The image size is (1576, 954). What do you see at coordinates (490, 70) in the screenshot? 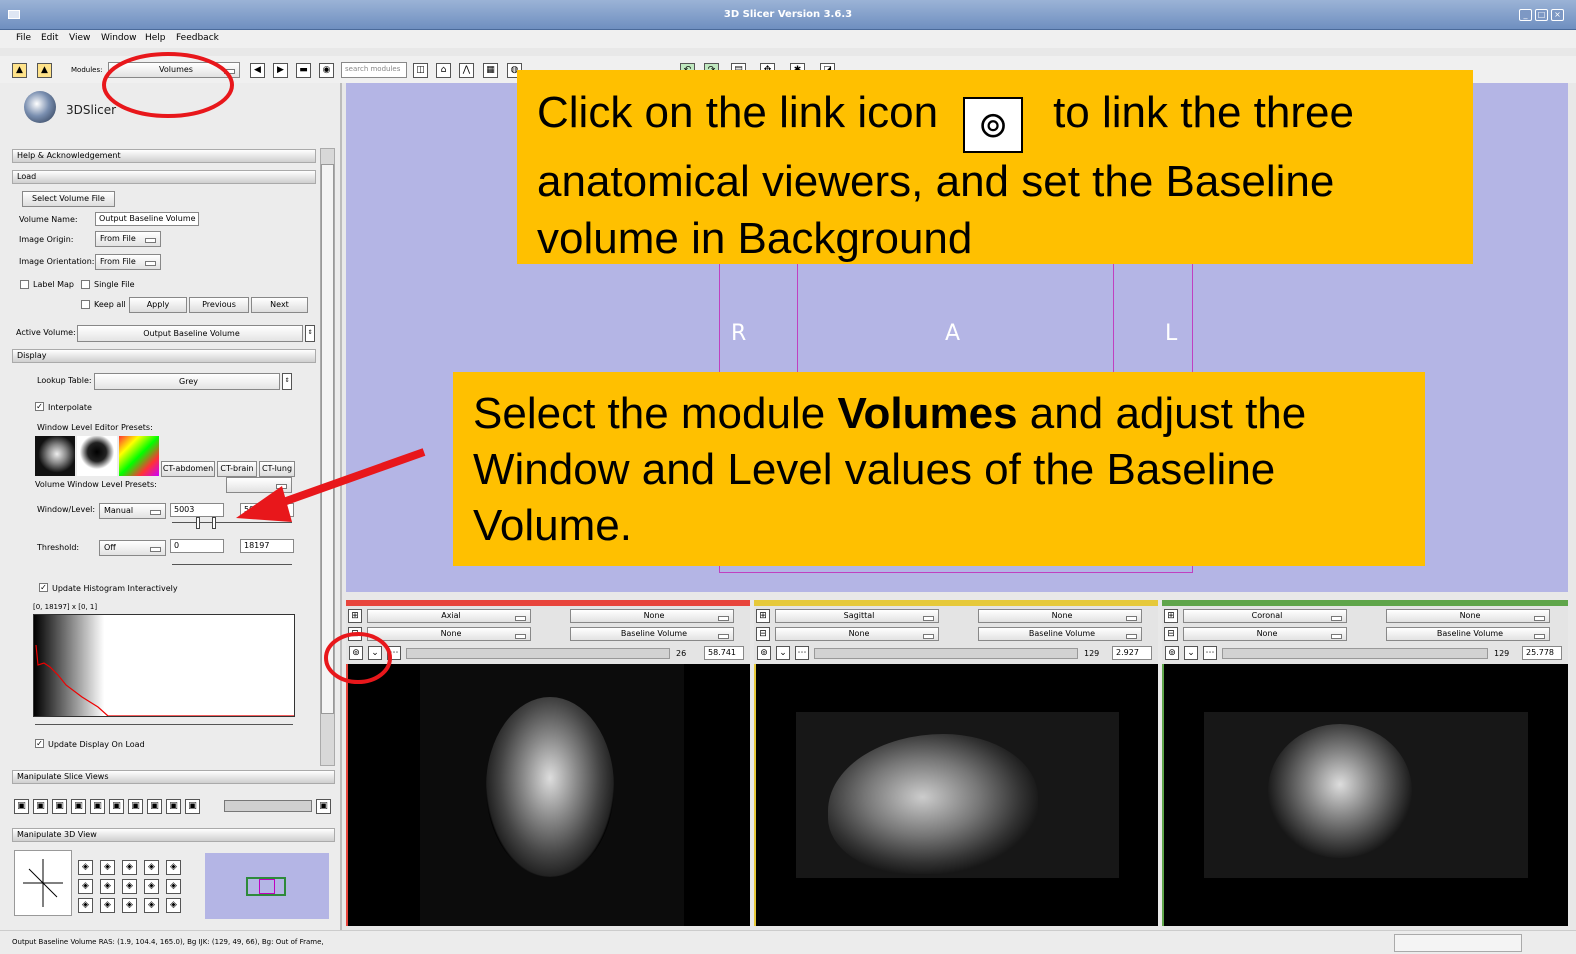
I see `volumes-icon: ▦` at bounding box center [490, 70].